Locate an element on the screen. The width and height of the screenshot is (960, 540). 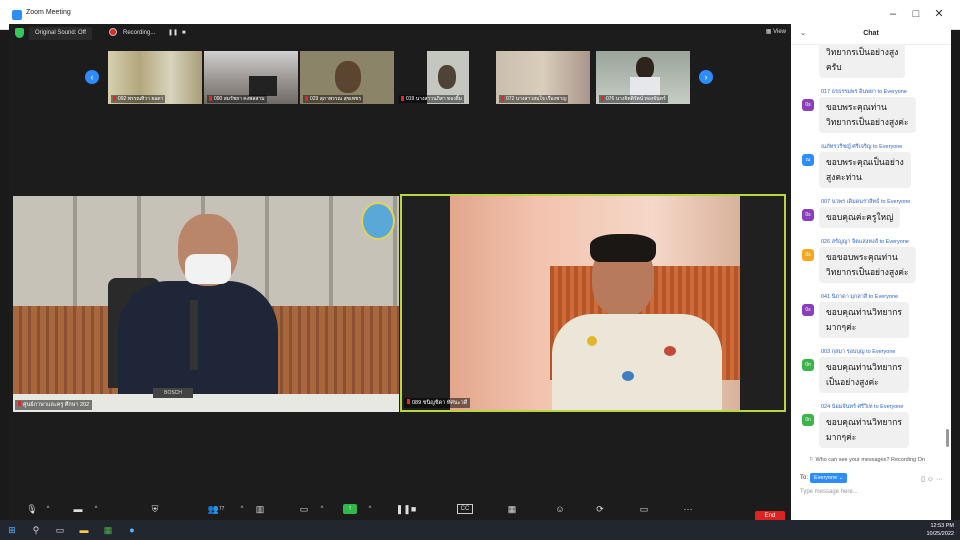
participant-name: 092 พรรณทิวา ยอดา is located at coordinates (138, 99).